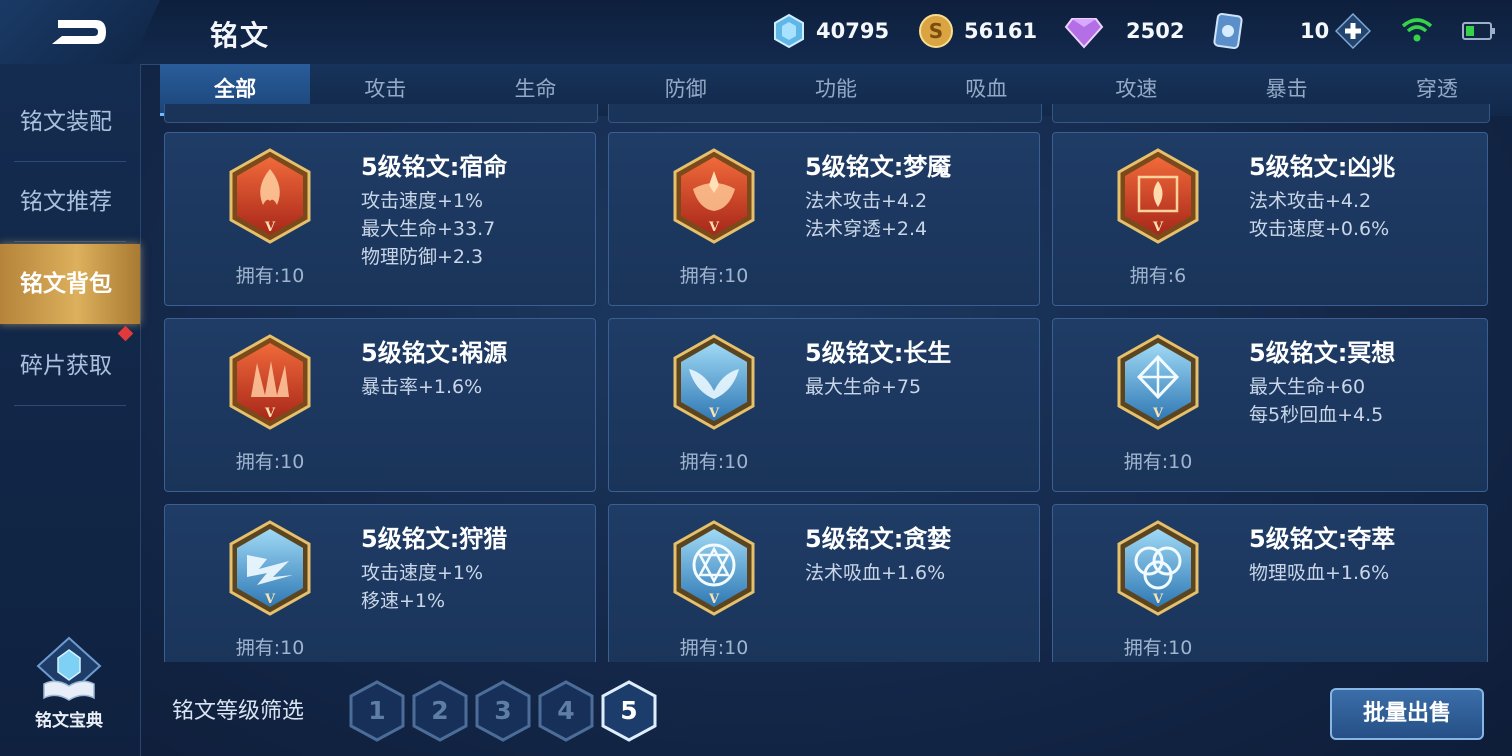 This screenshot has height=756, width=1512. I want to click on inscription-card: V 5级铭文:贪婪 法术吸血+1.6% 拥有:10, so click(824, 583).